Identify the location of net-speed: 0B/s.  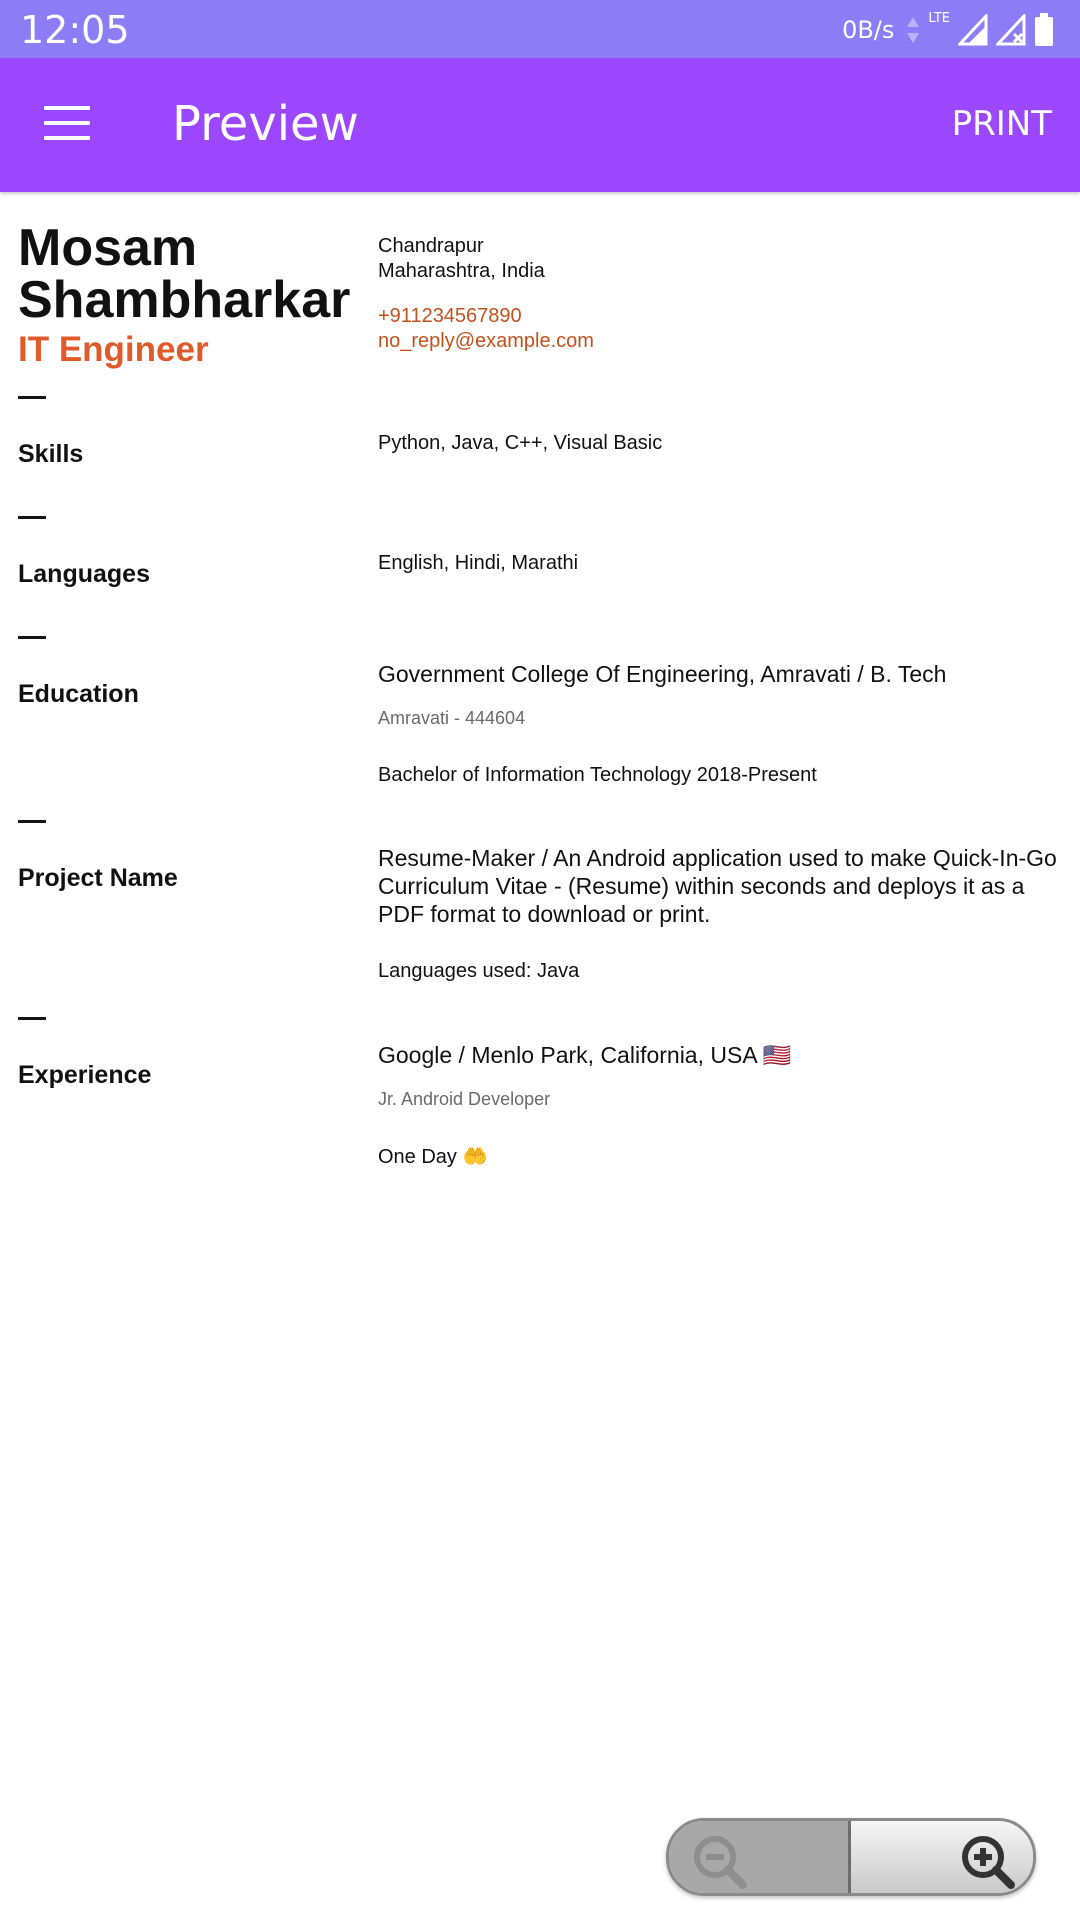
(868, 30).